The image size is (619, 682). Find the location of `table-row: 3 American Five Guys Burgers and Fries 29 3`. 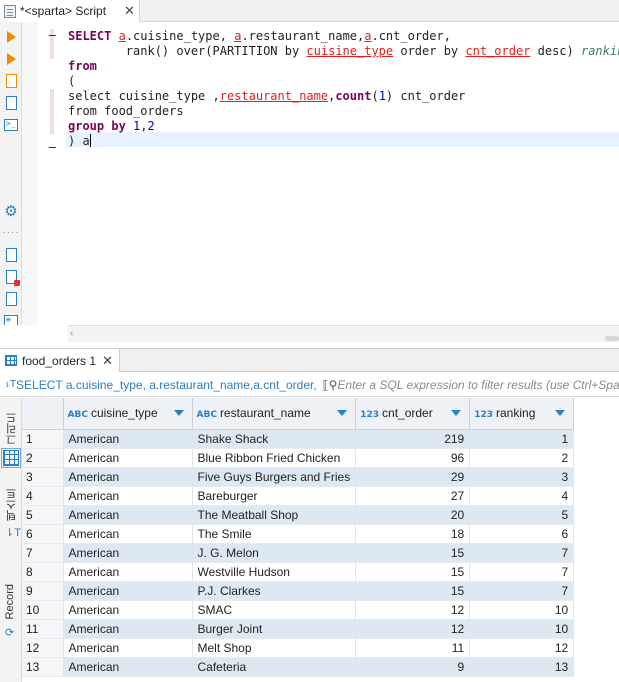

table-row: 3 American Five Guys Burgers and Fries 29 3 is located at coordinates (298, 477).